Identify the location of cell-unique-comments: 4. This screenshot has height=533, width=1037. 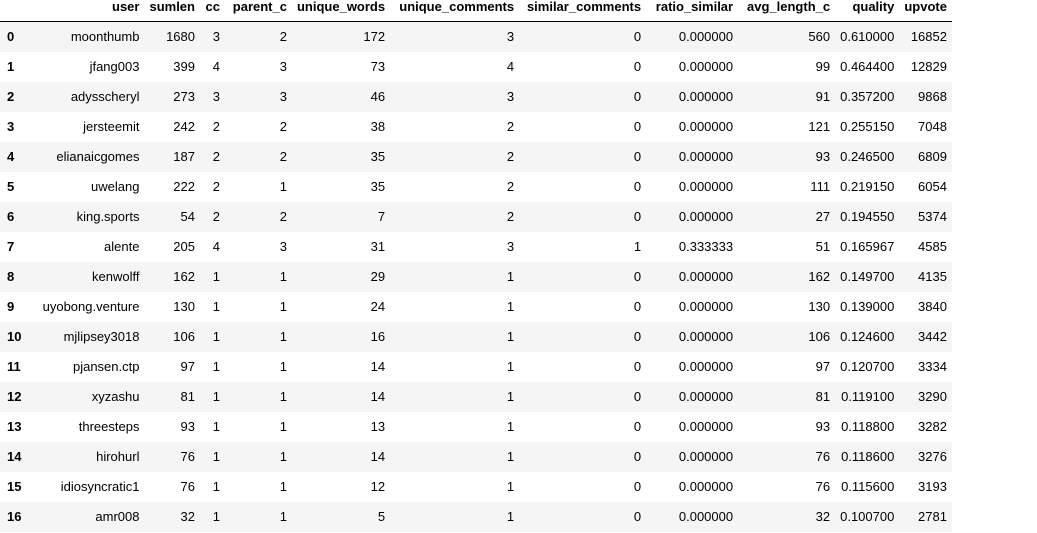
(510, 66).